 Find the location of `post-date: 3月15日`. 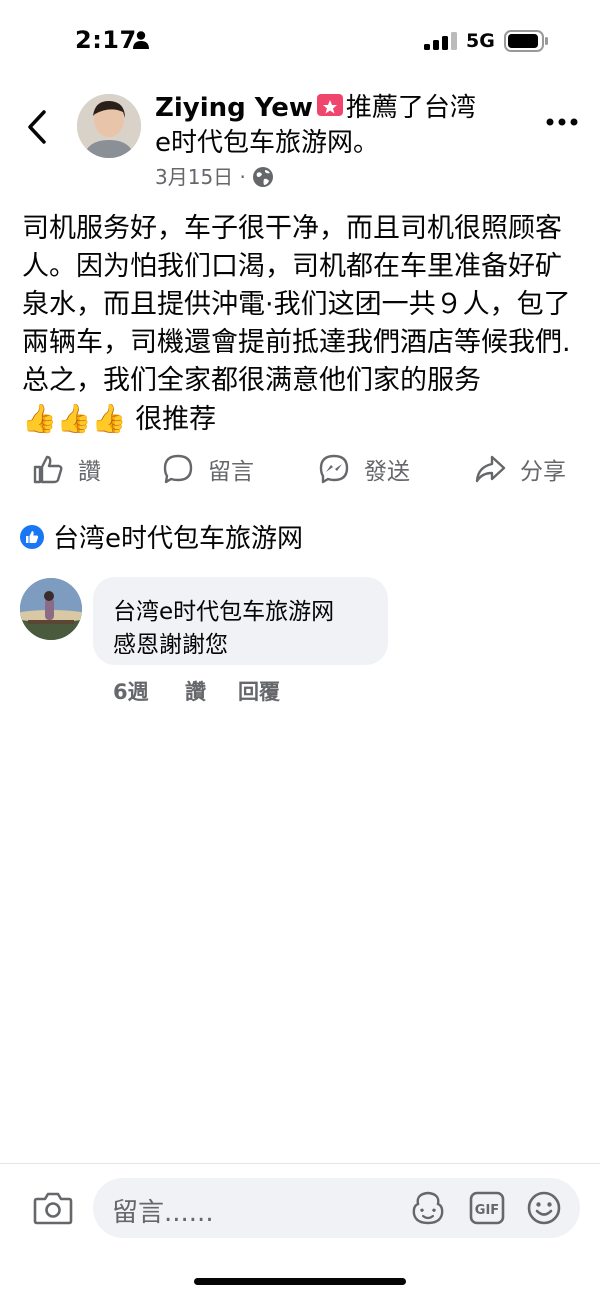

post-date: 3月15日 is located at coordinates (194, 177).